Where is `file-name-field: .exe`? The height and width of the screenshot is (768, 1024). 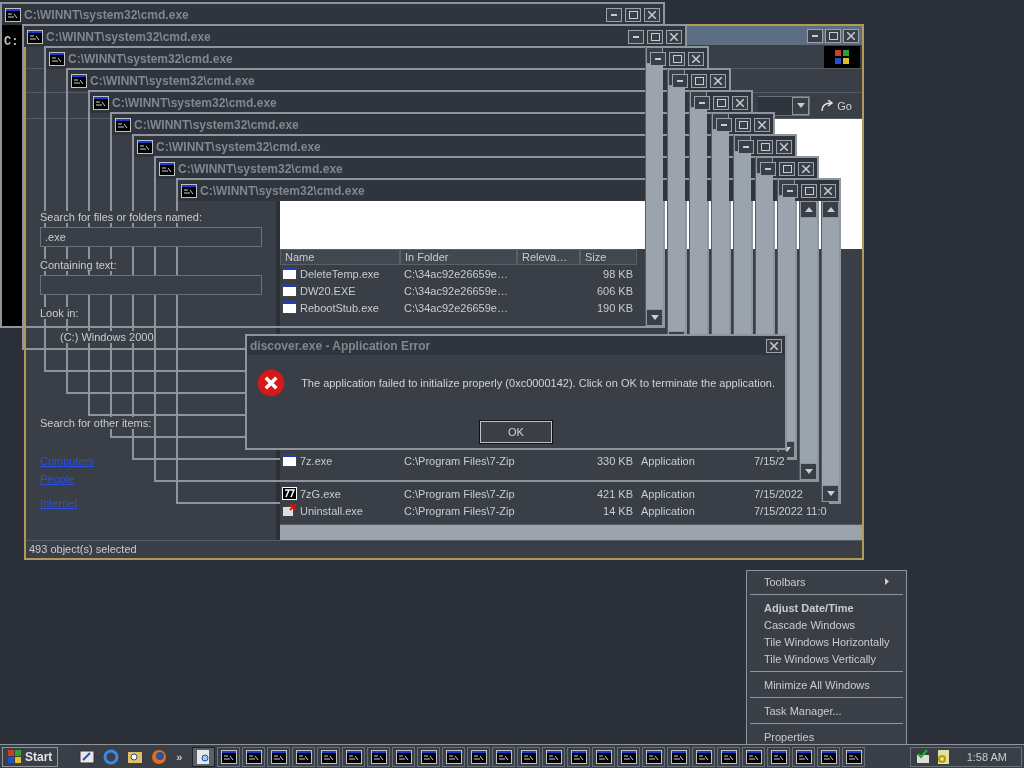 file-name-field: .exe is located at coordinates (151, 237).